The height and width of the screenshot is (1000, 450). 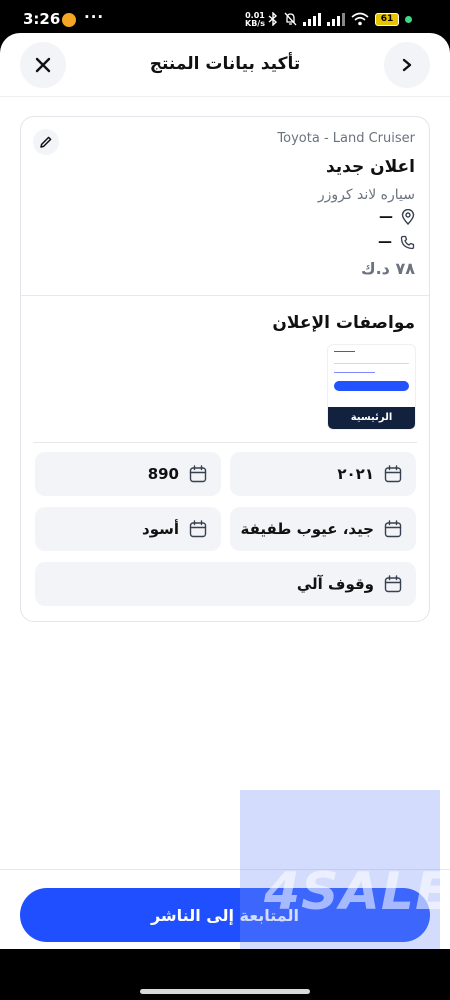 What do you see at coordinates (397, 217) in the screenshot?
I see `location-row: —` at bounding box center [397, 217].